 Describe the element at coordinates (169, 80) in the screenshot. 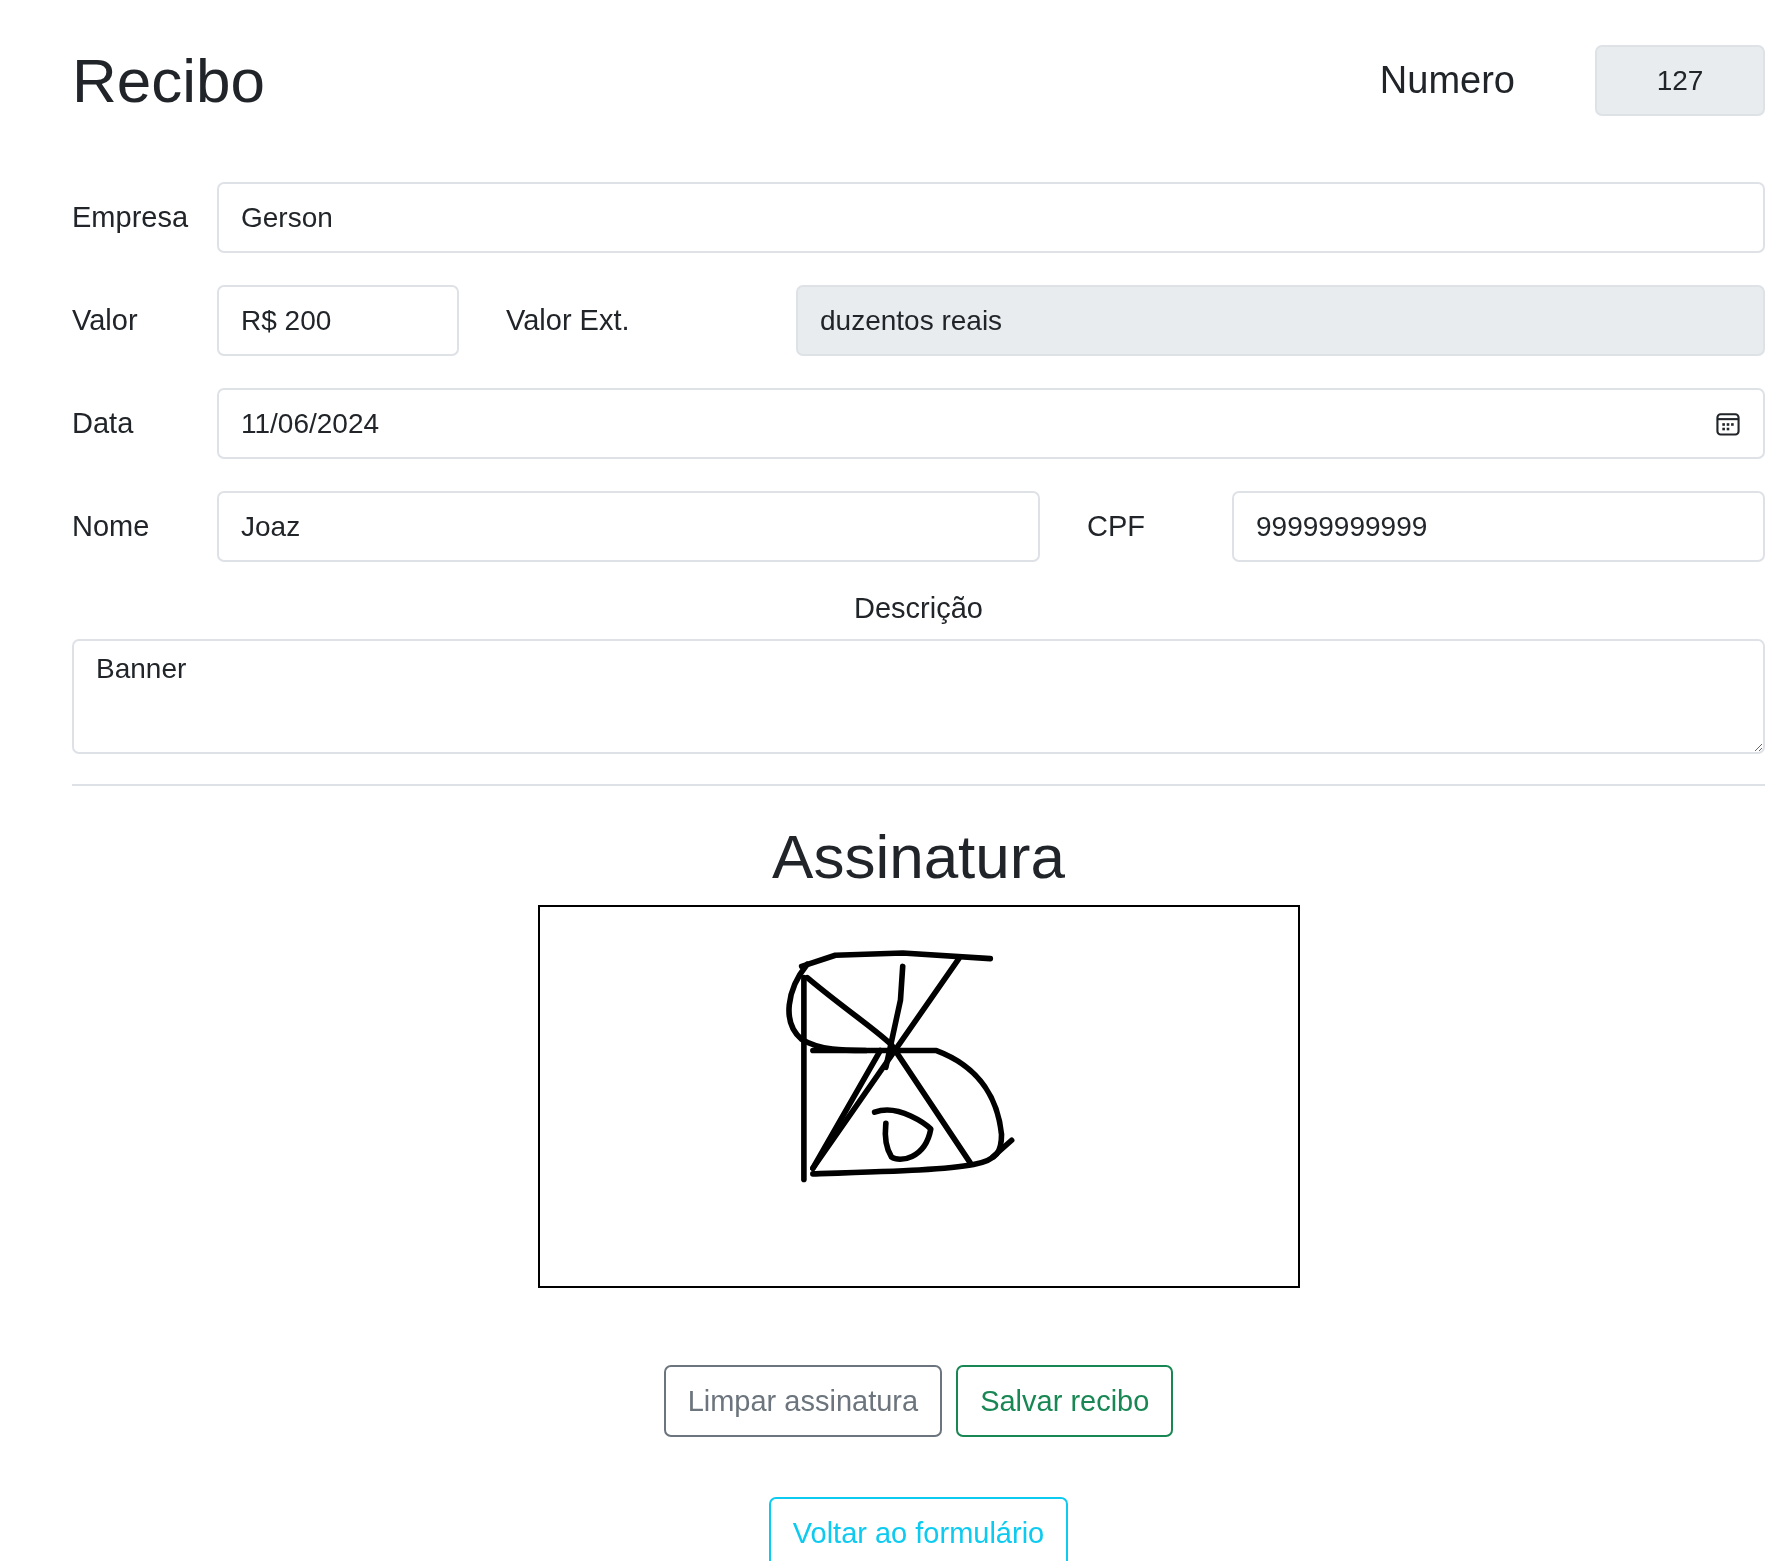

I see `page-title: Recibo` at that location.